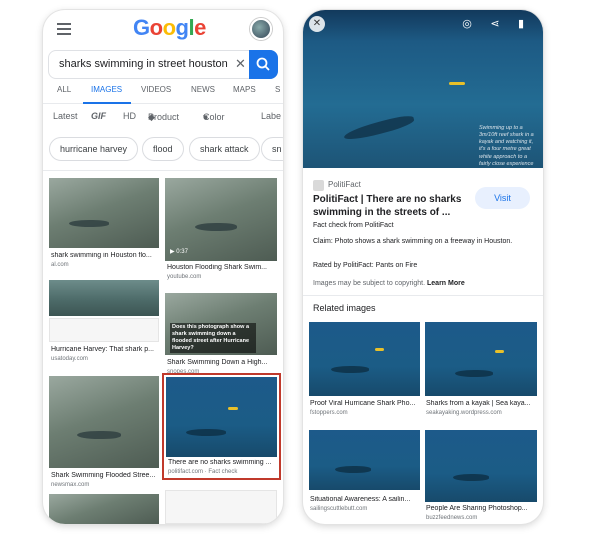 This screenshot has height=552, width=600. Describe the element at coordinates (65, 116) in the screenshot. I see `filter-latest: Latest` at that location.